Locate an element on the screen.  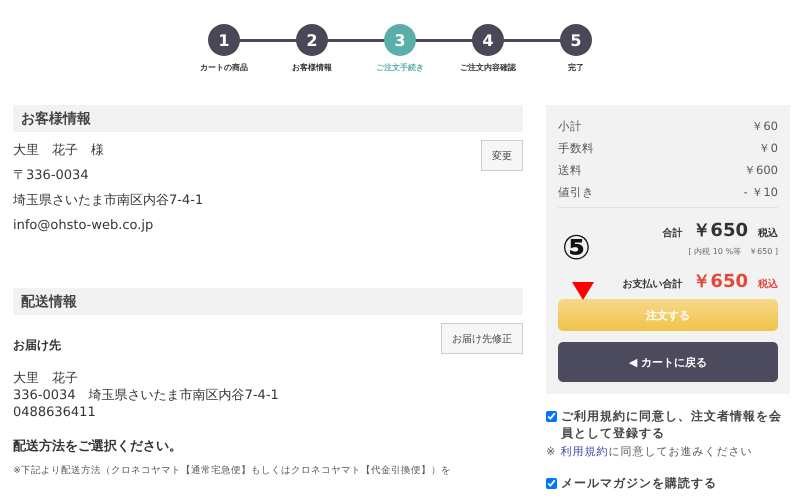
annotation-number: ⑤ is located at coordinates (576, 248).